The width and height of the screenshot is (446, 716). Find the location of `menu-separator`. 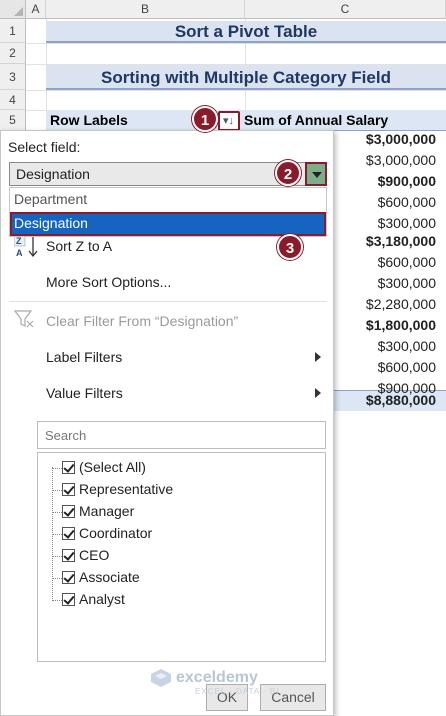

menu-separator is located at coordinates (168, 301).